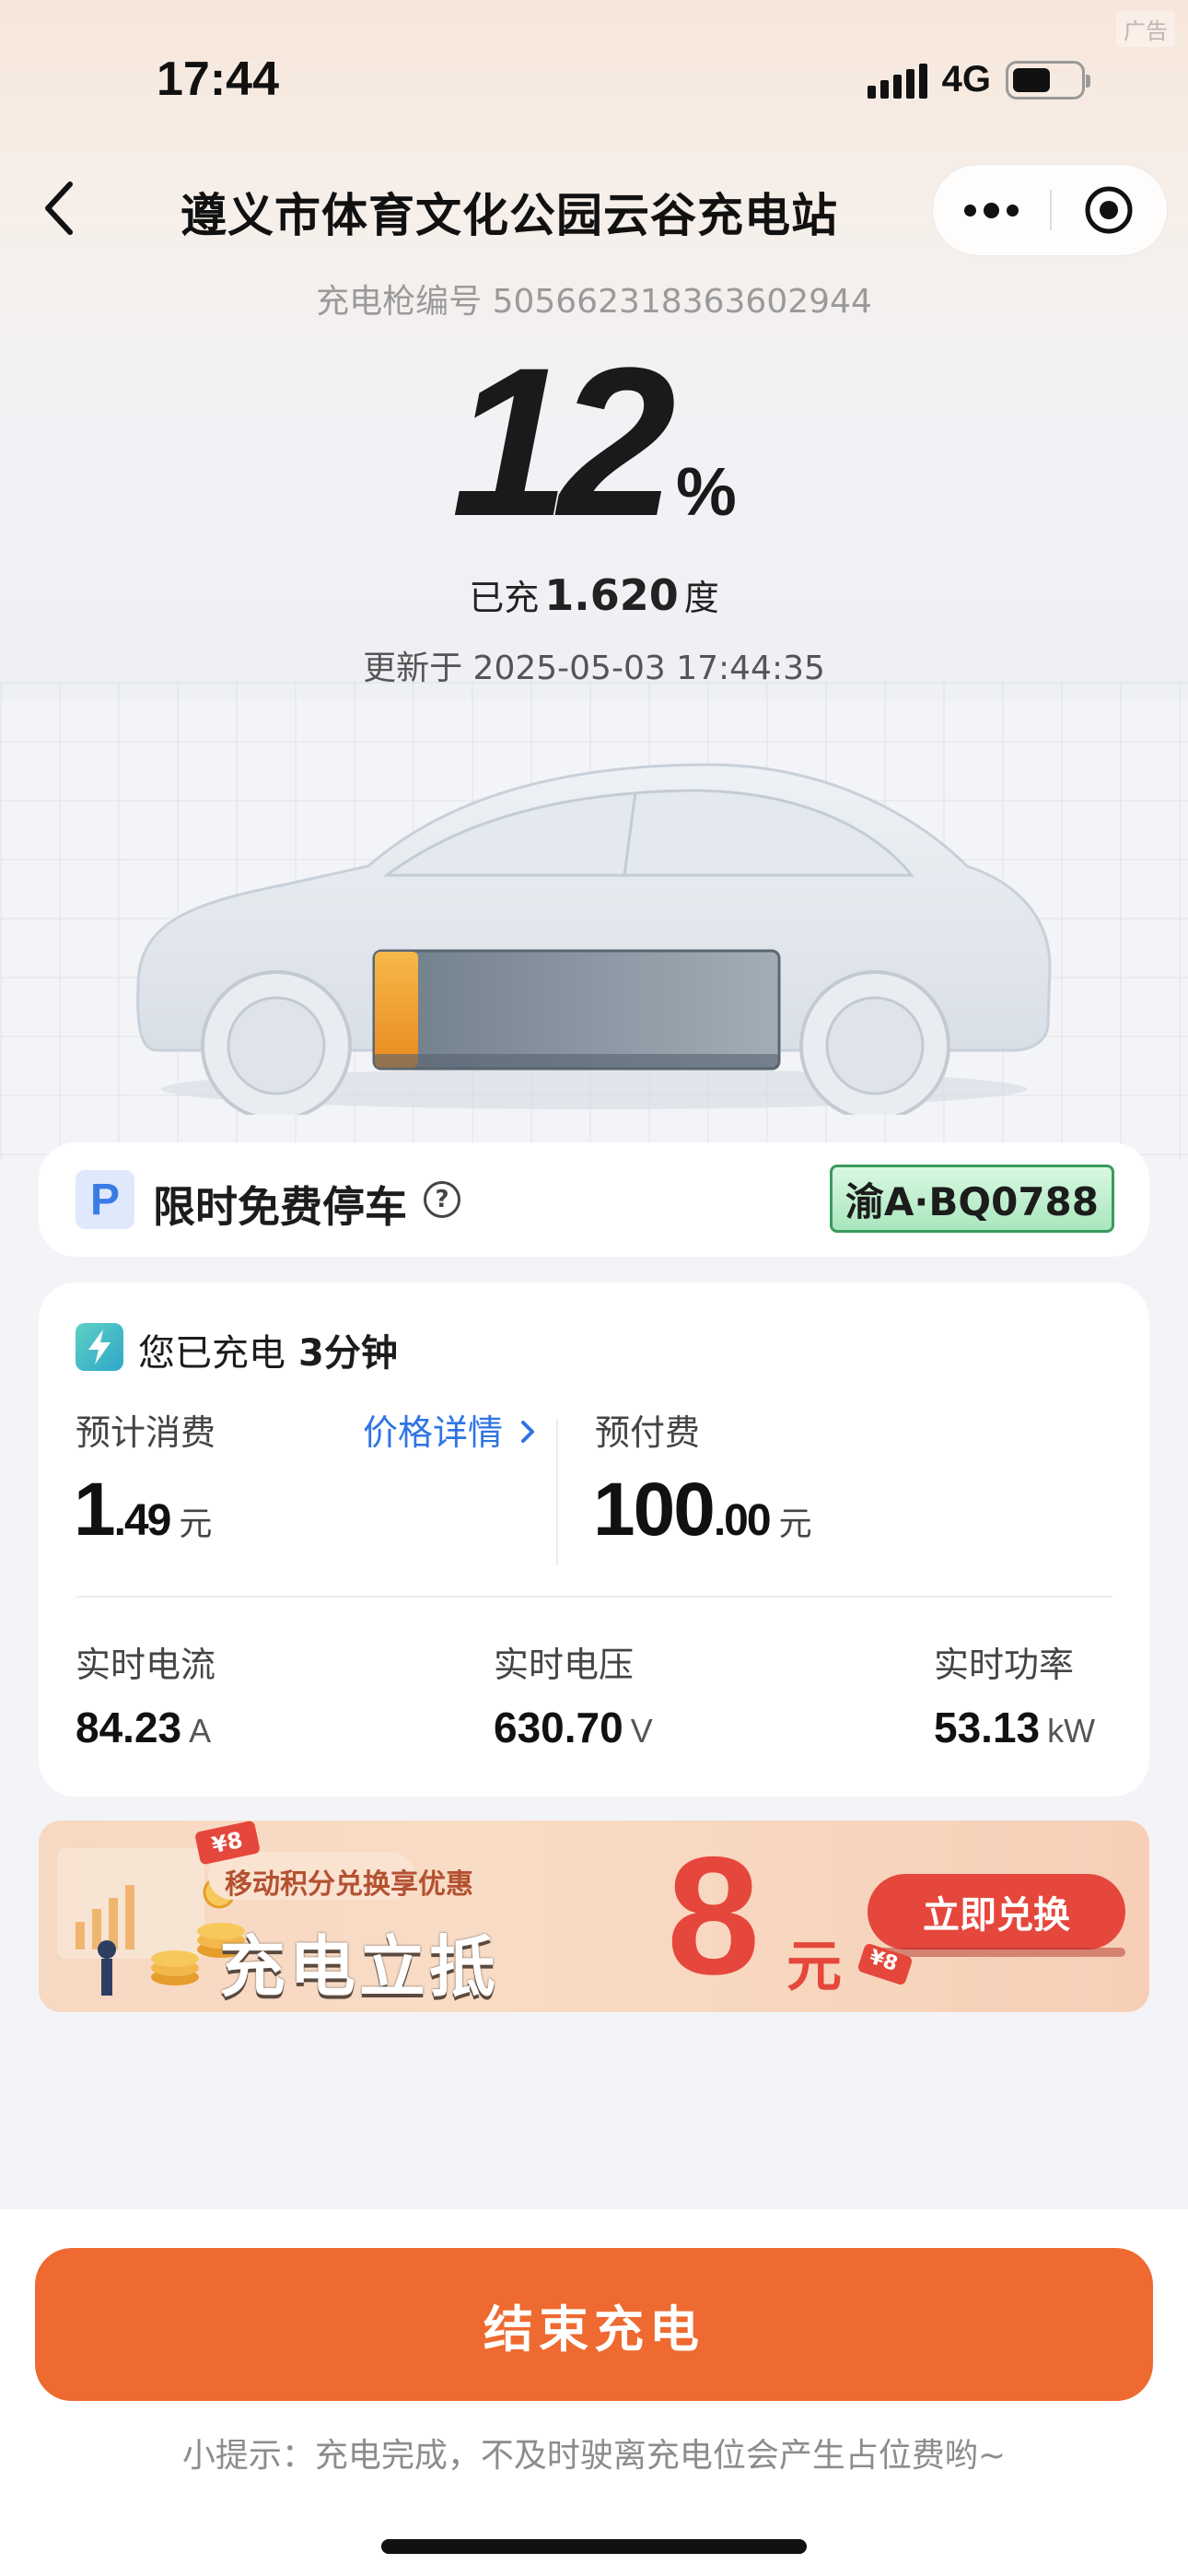 The height and width of the screenshot is (2576, 1188). I want to click on help-icon: ?, so click(442, 1199).